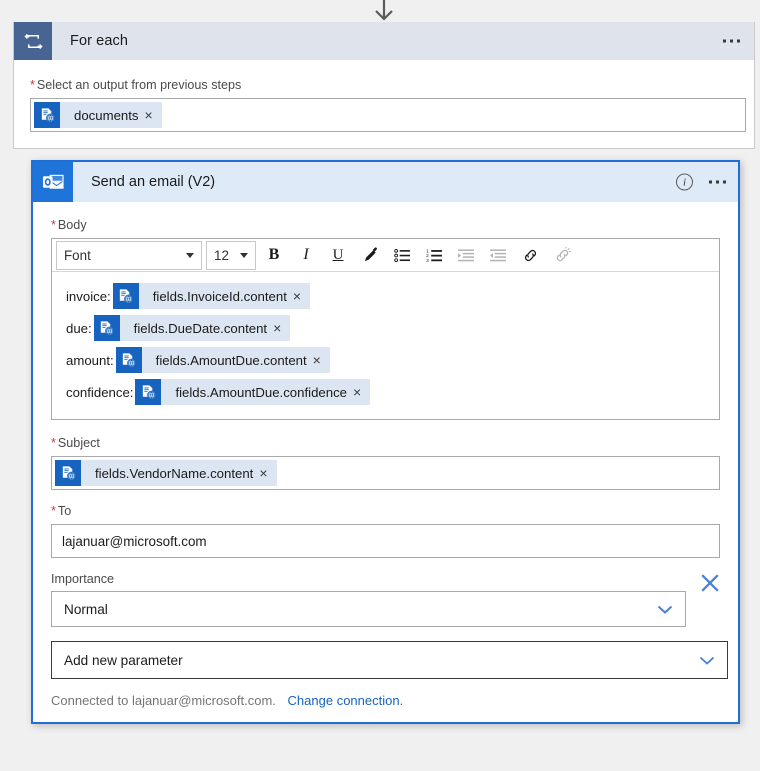  I want to click on token-label: fields.AmountDue.content, so click(231, 360).